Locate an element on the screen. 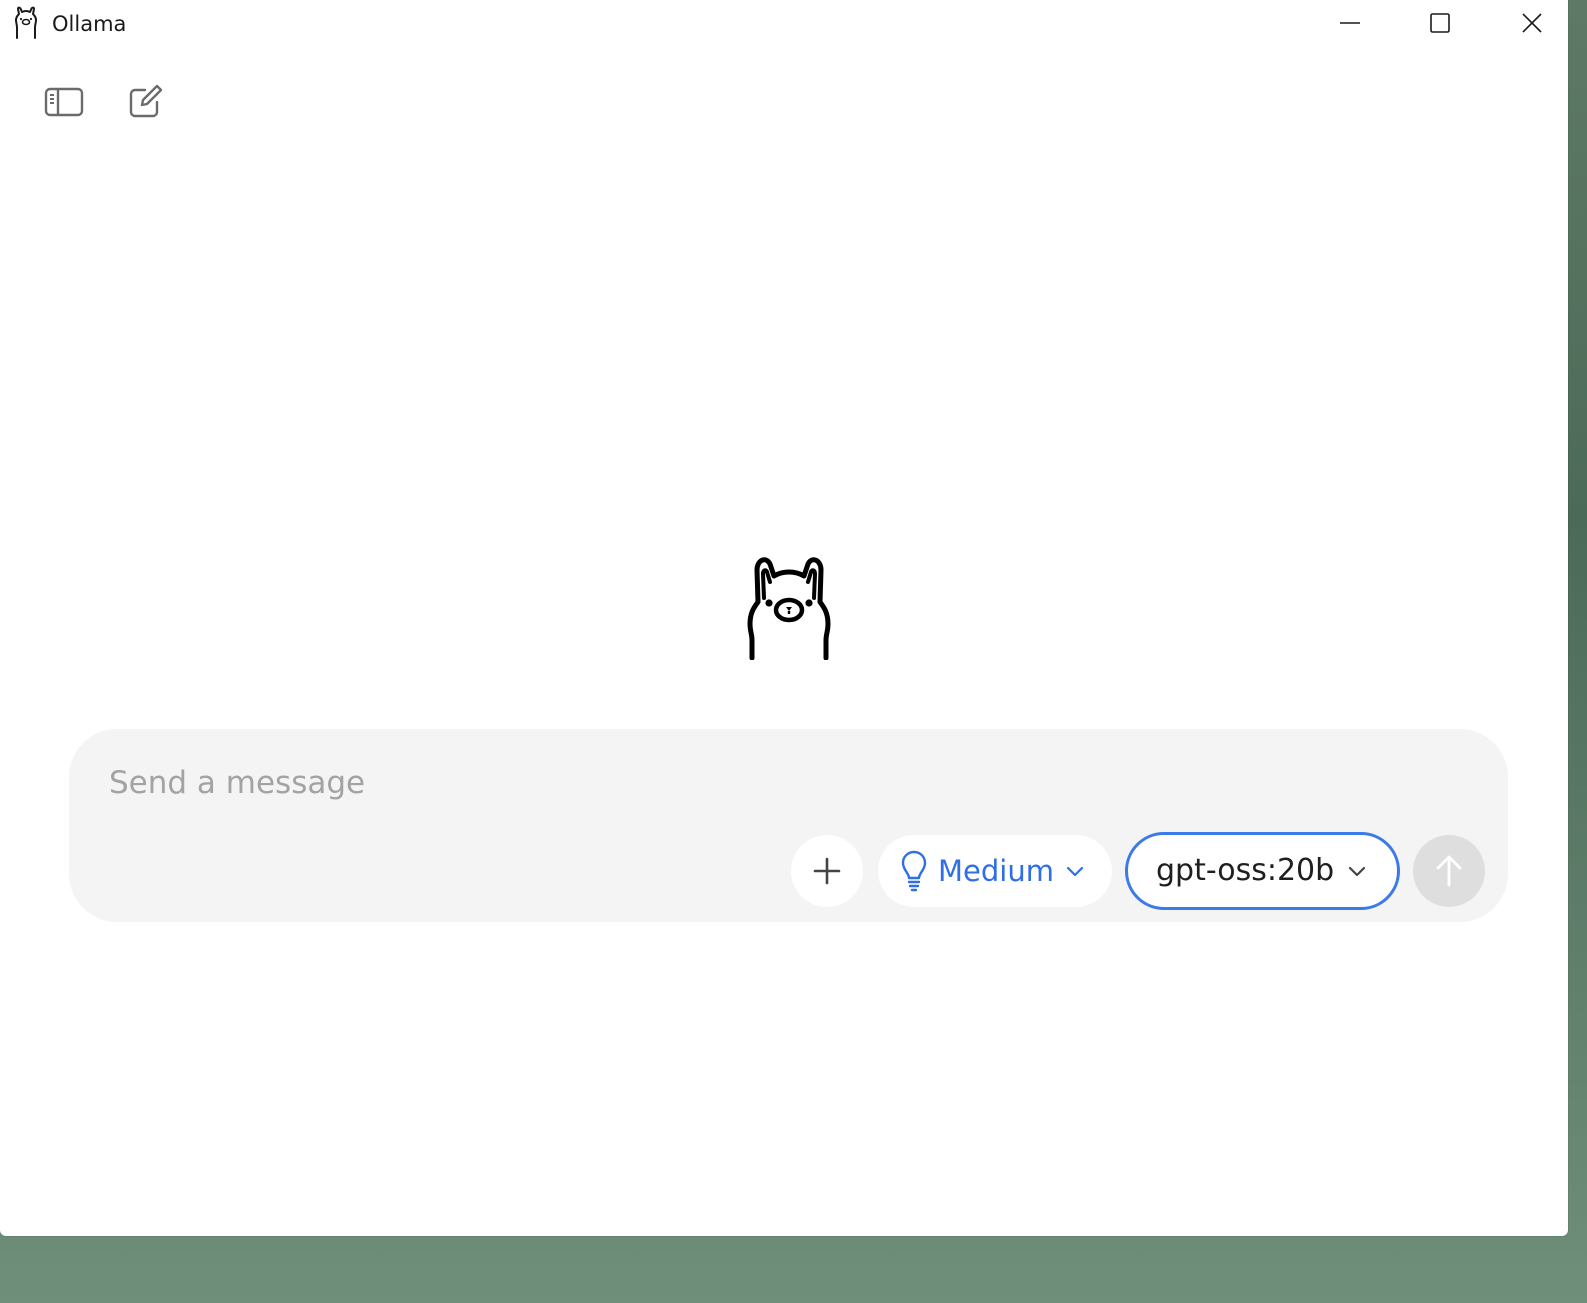  maximize-icon is located at coordinates (1440, 23).